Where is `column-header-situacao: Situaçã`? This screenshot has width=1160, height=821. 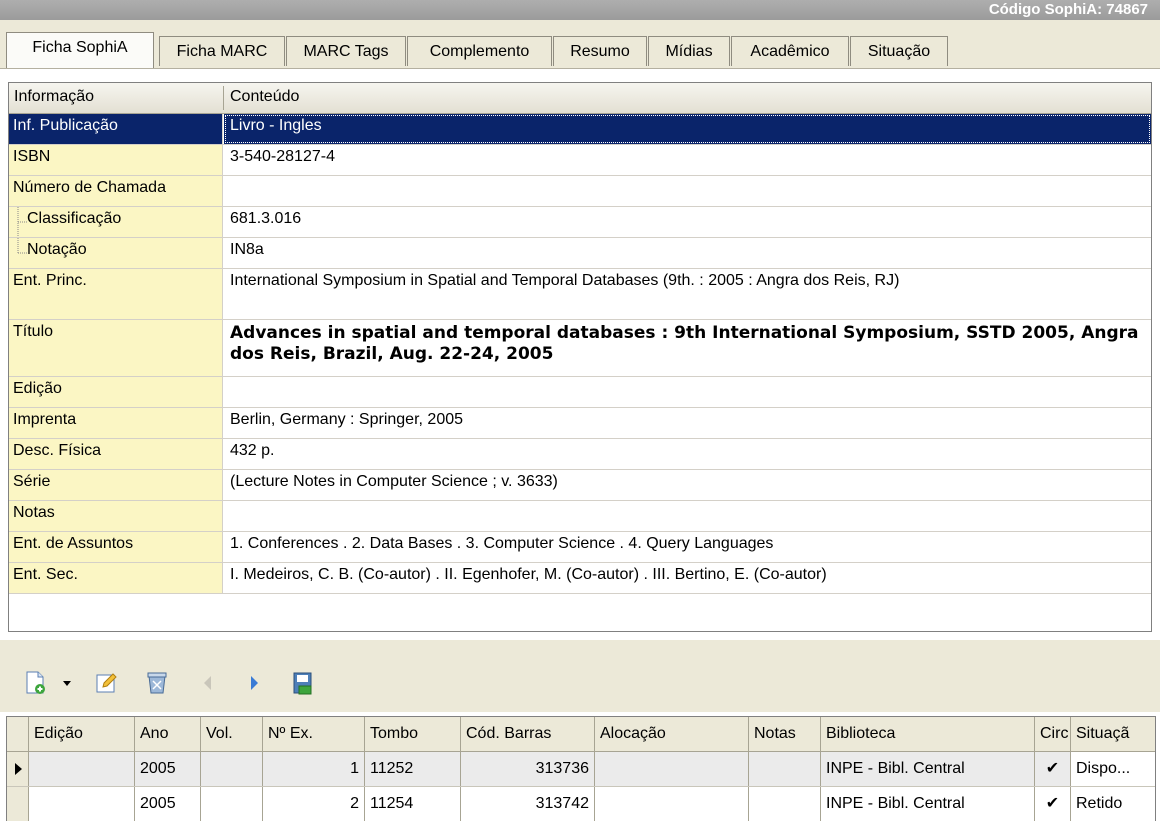 column-header-situacao: Situaçã is located at coordinates (1113, 734).